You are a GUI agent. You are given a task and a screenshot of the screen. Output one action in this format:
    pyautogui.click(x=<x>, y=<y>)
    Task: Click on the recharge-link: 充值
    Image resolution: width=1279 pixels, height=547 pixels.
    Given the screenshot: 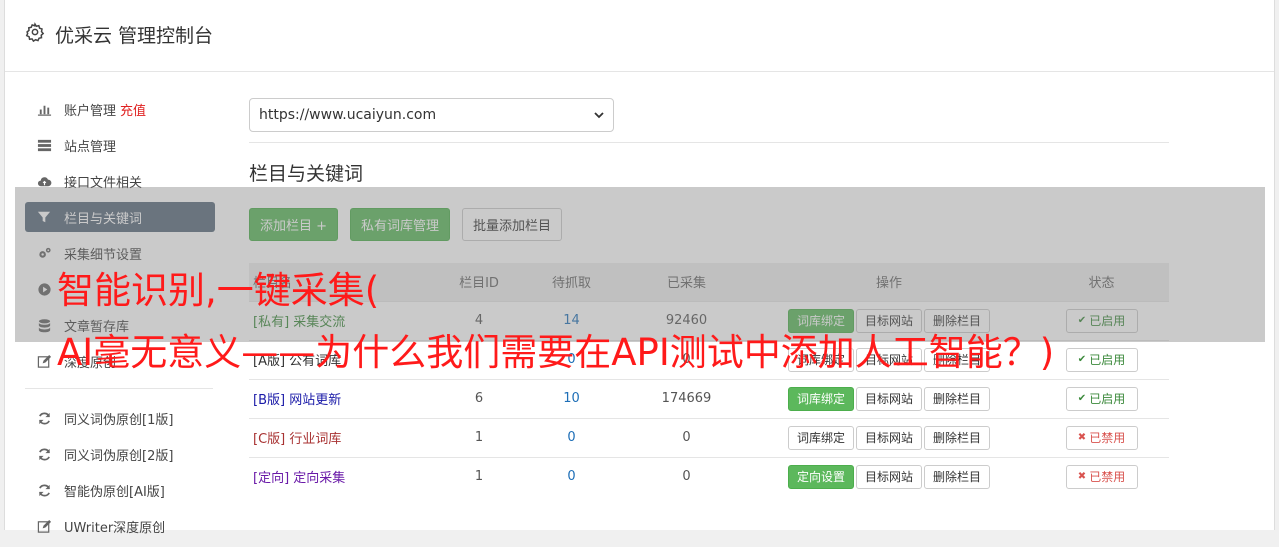 What is the action you would take?
    pyautogui.click(x=133, y=109)
    